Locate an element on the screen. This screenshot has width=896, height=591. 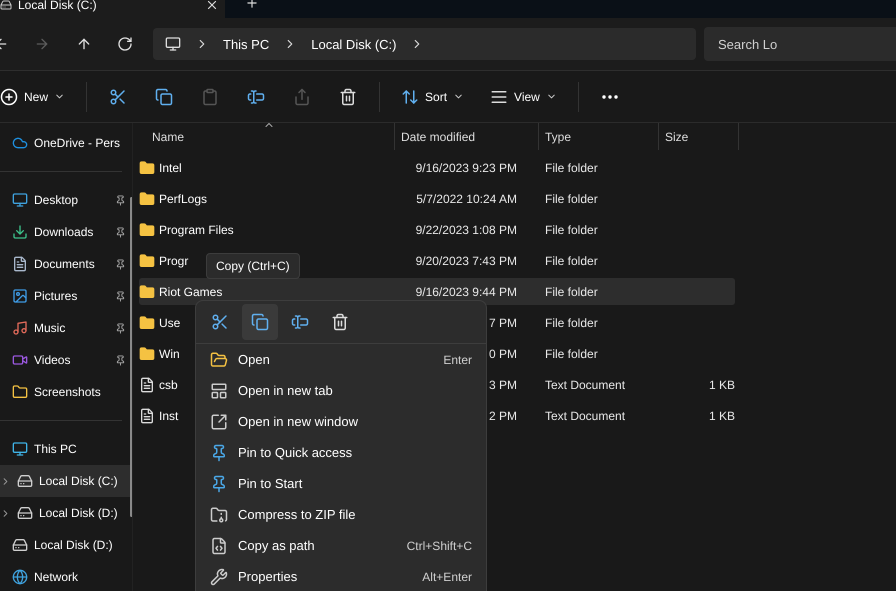
sidebar-item: Desktop is located at coordinates (65, 200).